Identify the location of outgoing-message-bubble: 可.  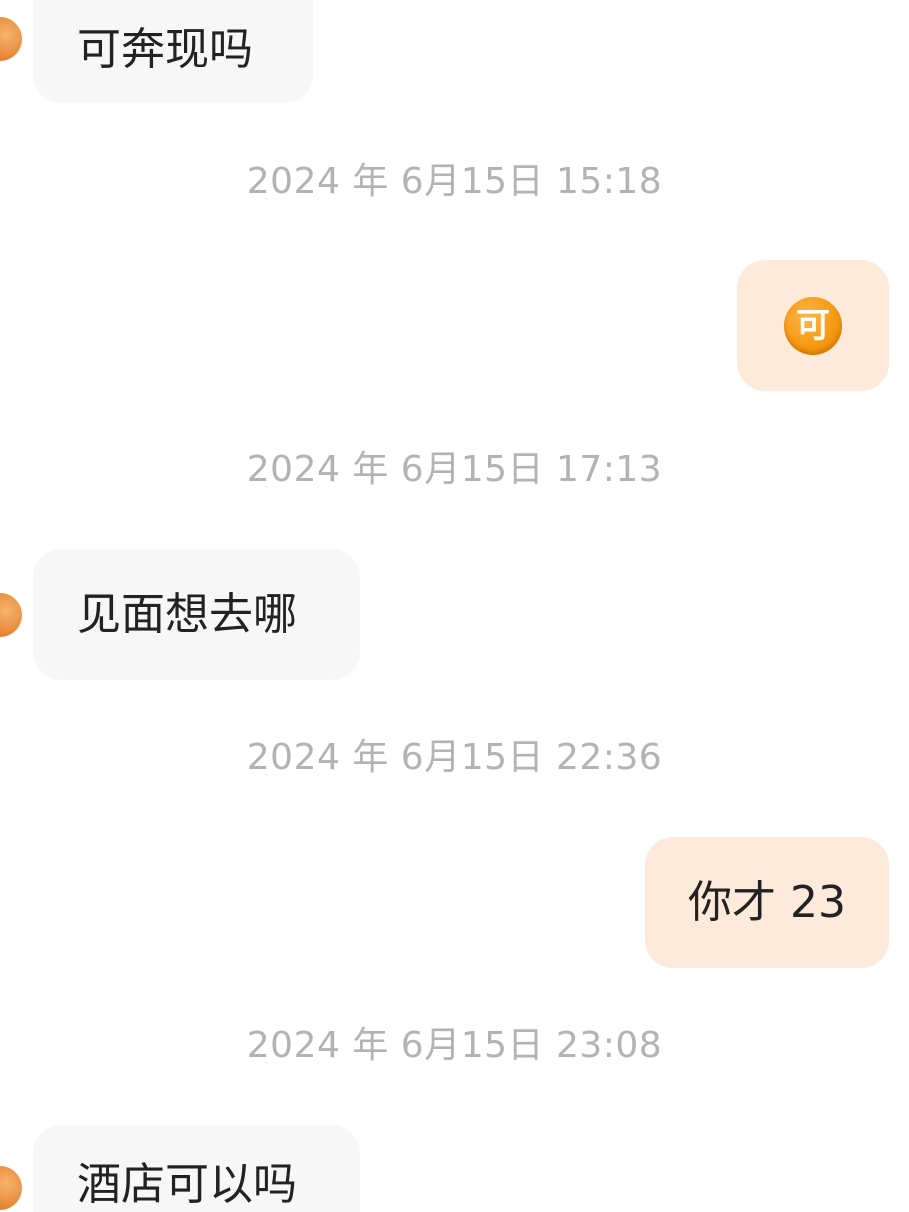
(813, 325).